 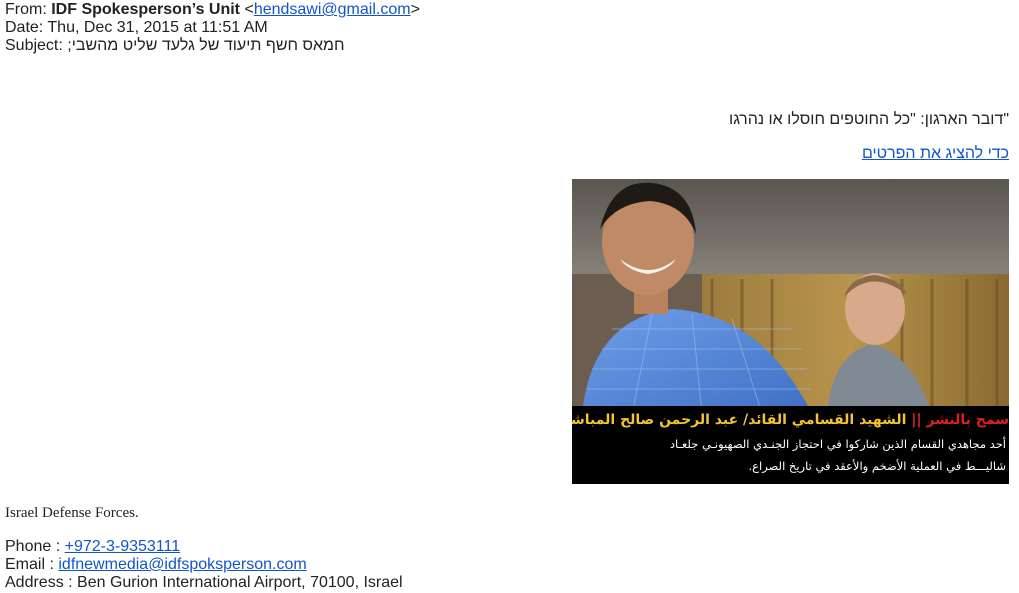 What do you see at coordinates (29, 564) in the screenshot?
I see `email-label: Email :` at bounding box center [29, 564].